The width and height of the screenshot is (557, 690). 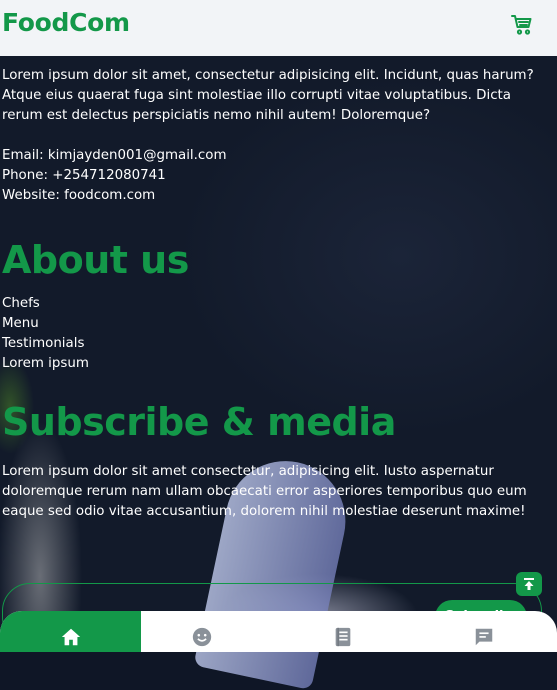 I want to click on contact-phone: Phone: +254712080741, so click(x=274, y=176).